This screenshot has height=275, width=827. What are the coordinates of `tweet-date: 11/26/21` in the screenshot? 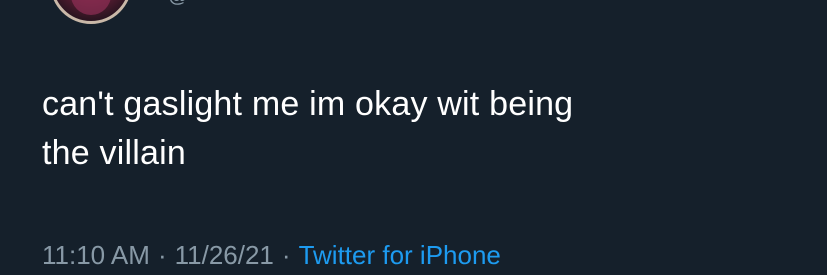 It's located at (224, 255).